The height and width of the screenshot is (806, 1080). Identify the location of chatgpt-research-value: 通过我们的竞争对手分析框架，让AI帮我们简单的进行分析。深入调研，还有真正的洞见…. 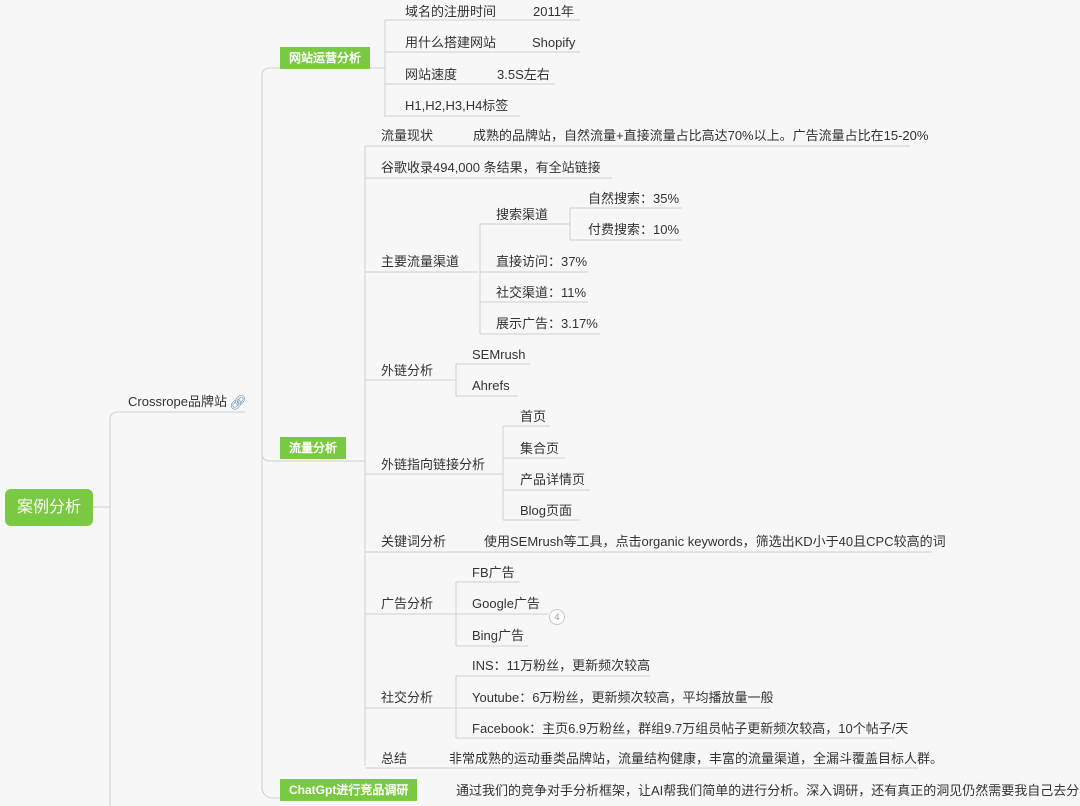
(768, 791).